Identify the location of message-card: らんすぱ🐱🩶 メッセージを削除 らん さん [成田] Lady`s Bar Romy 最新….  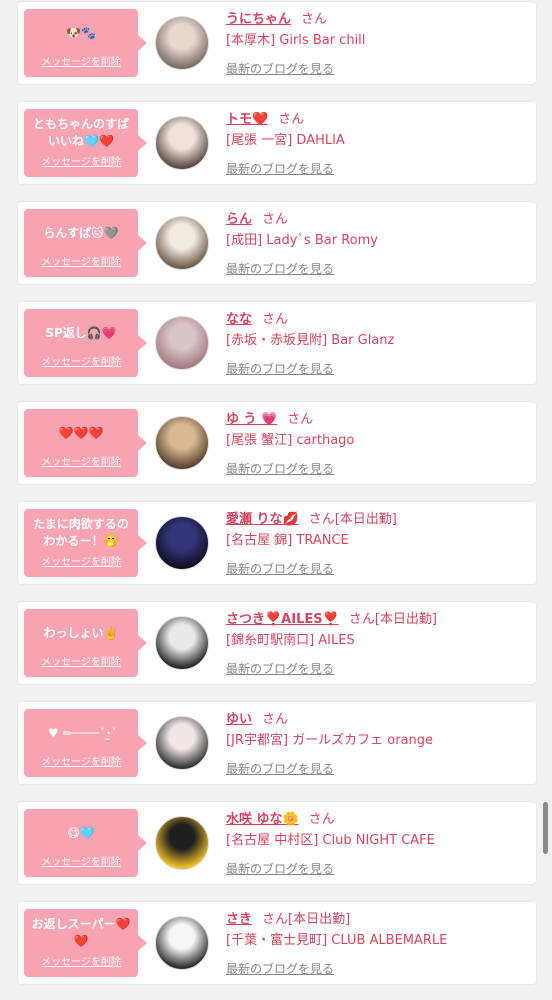
(277, 243).